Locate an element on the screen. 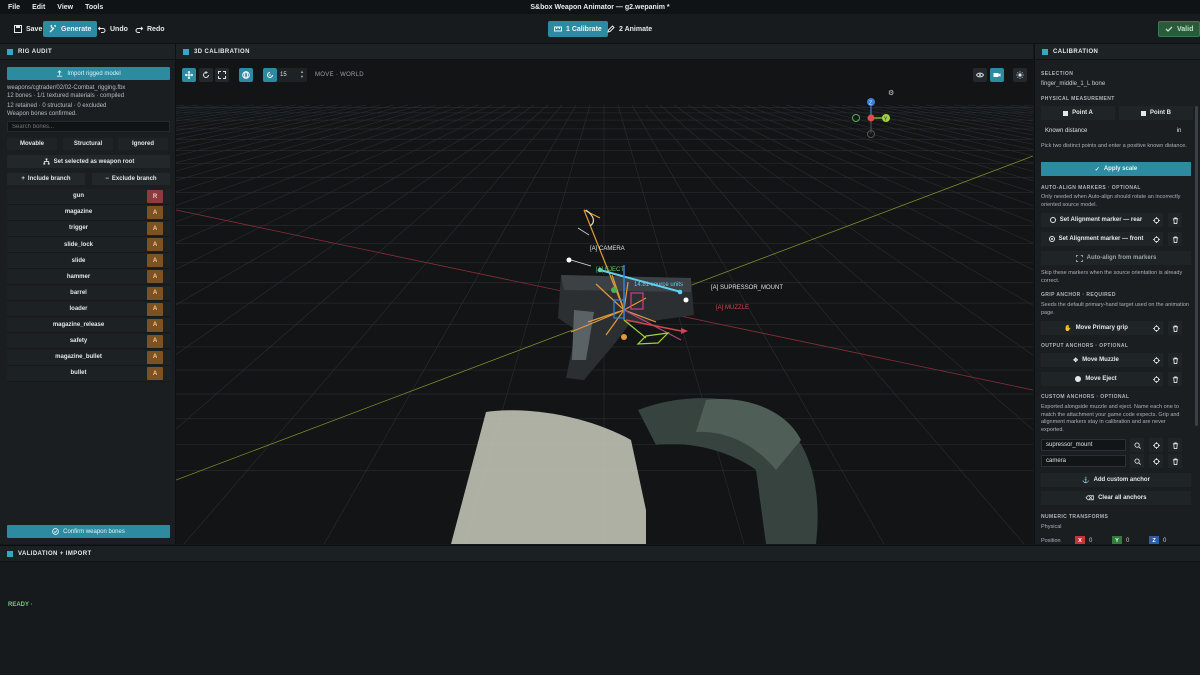 The height and width of the screenshot is (675, 1200). menu-view: View is located at coordinates (65, 7).